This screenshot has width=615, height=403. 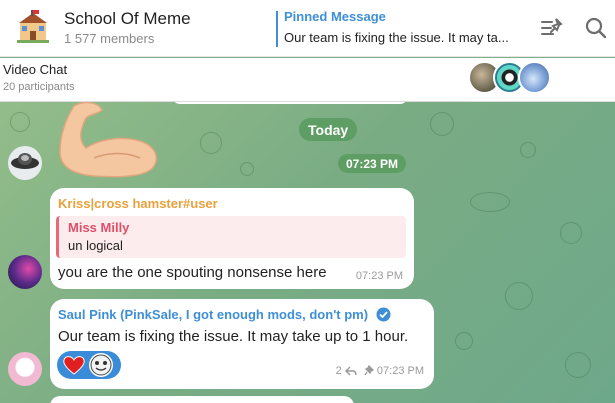 What do you see at coordinates (534, 77) in the screenshot?
I see `participant-avatar` at bounding box center [534, 77].